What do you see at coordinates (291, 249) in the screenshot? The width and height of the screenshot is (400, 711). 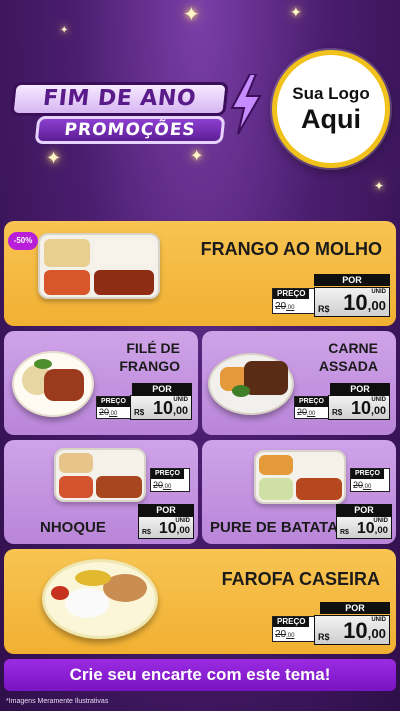 I see `product-name: FRANGO AO MOLHO` at bounding box center [291, 249].